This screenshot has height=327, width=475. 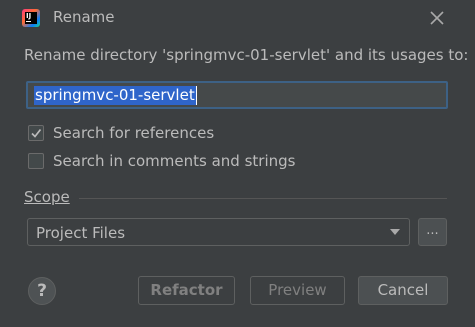 What do you see at coordinates (81, 233) in the screenshot?
I see `scope-selected-value: Project Files` at bounding box center [81, 233].